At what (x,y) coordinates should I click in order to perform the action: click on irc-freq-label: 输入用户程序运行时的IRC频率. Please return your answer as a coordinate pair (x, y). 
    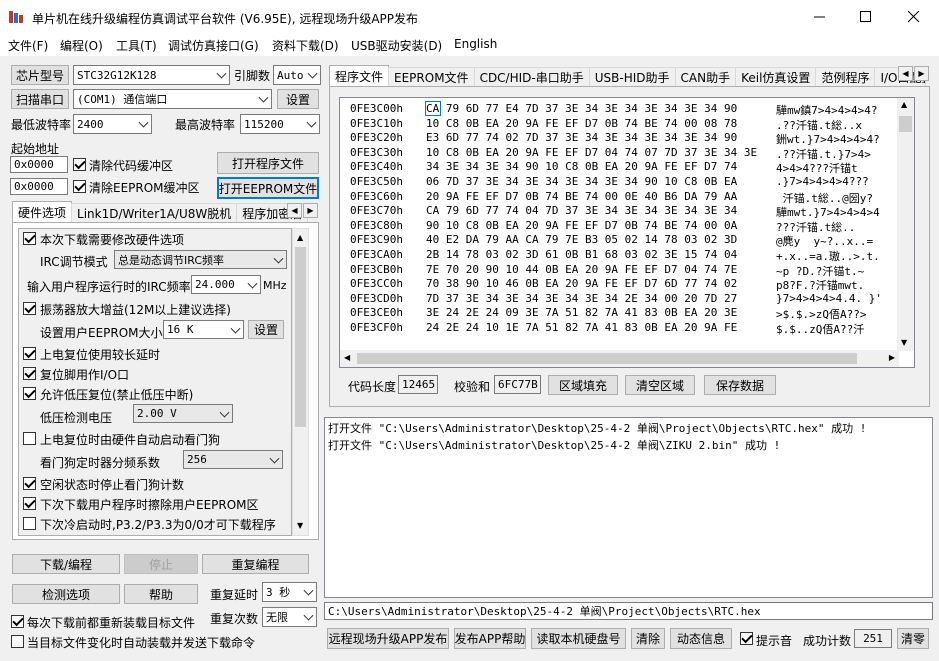
    Looking at the image, I should click on (109, 287).